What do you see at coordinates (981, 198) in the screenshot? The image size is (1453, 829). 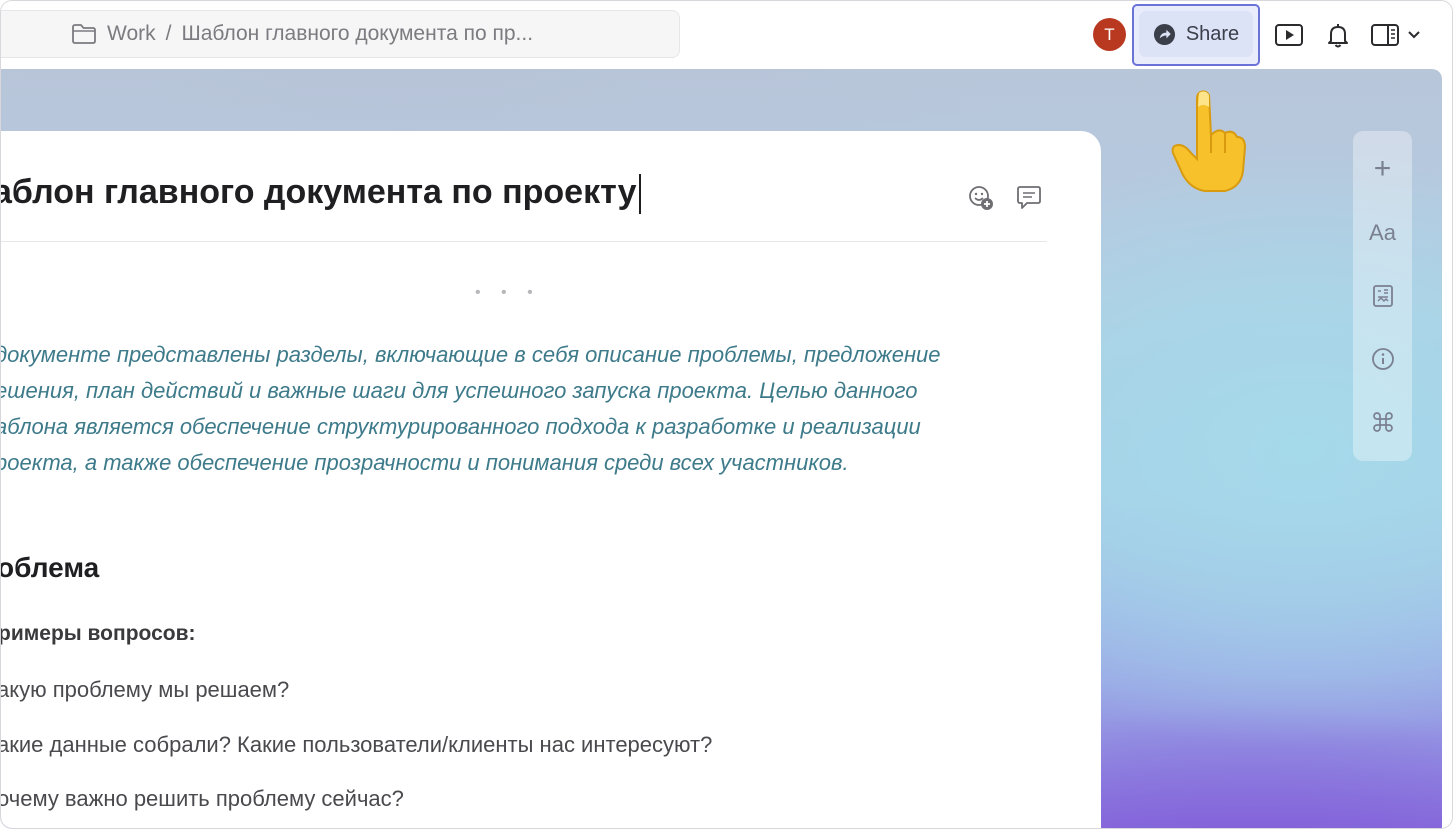 I see `add-emoji-icon` at bounding box center [981, 198].